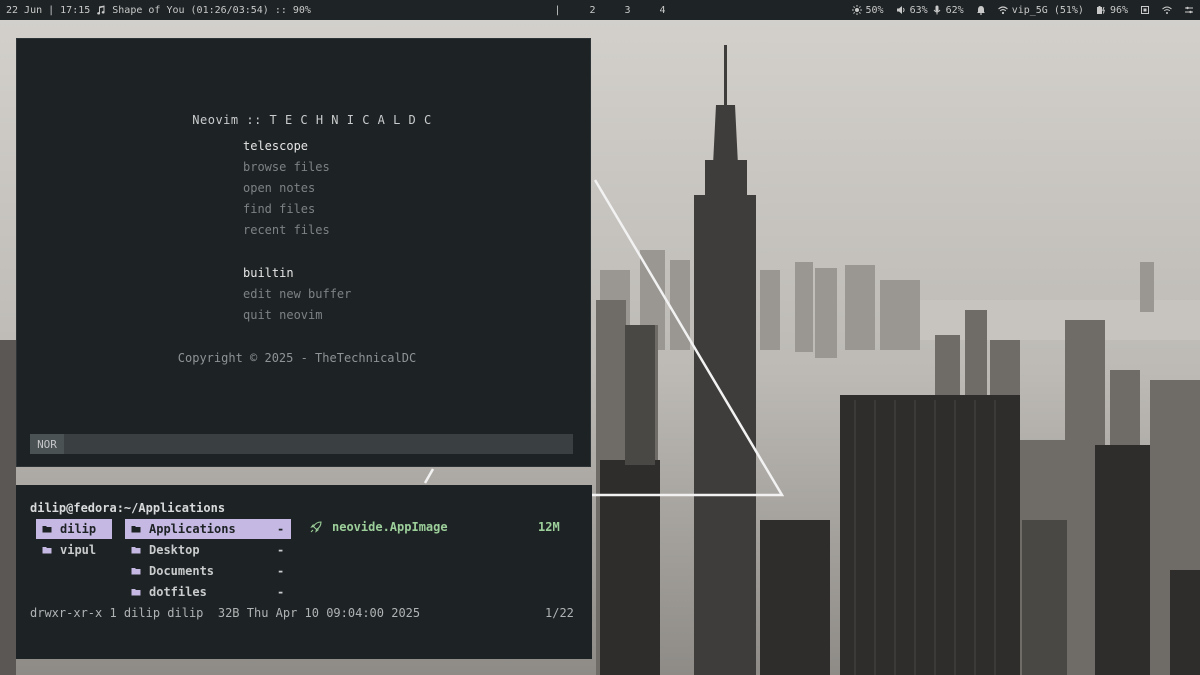 This screenshot has height=675, width=1200. I want to click on settings-sliders-icon, so click(1189, 10).